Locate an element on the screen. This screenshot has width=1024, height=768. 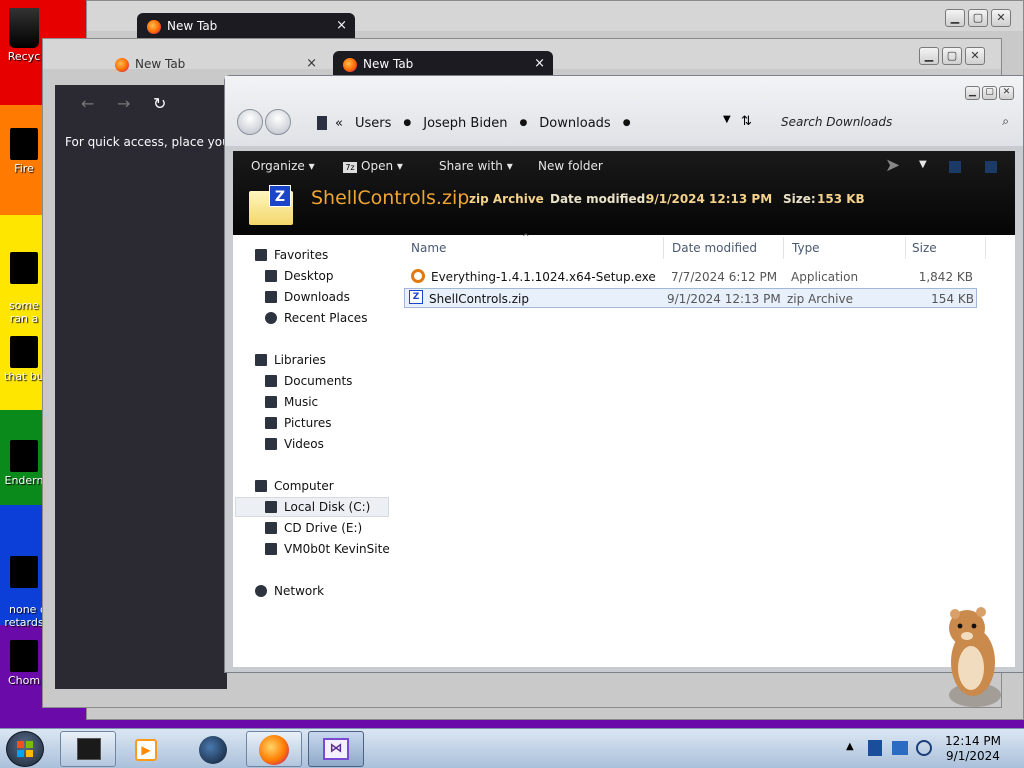
hard-drive-icon is located at coordinates (271, 507).